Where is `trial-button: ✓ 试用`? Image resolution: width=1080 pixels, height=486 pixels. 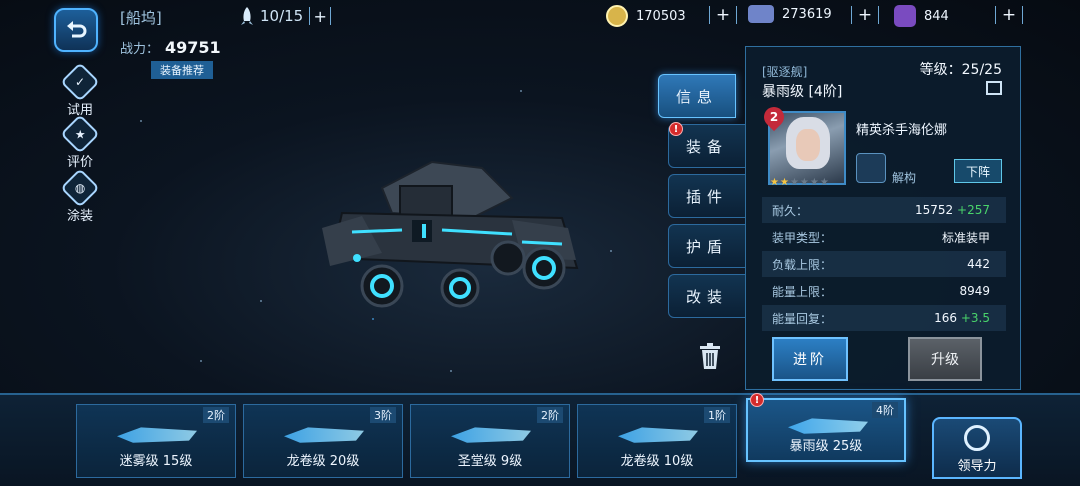
trial-button: ✓ 试用 is located at coordinates (80, 90).